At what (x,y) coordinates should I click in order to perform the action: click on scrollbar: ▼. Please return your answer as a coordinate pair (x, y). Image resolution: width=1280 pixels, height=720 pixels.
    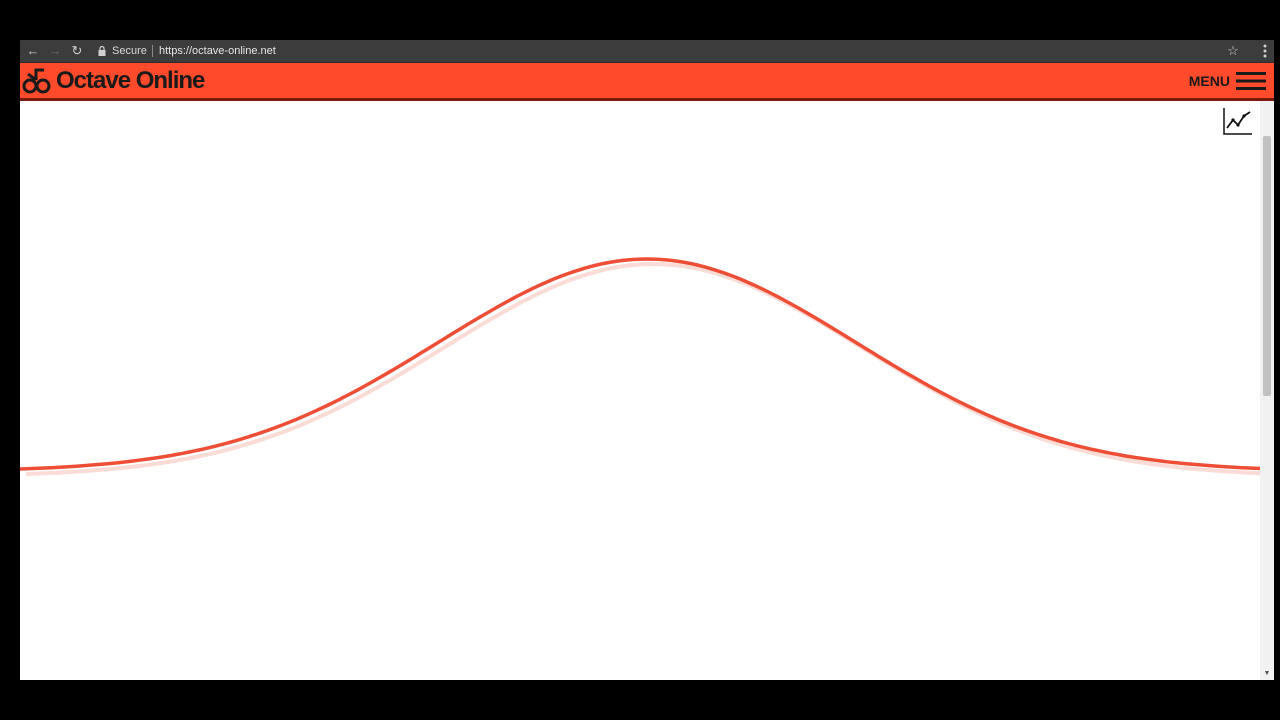
    Looking at the image, I should click on (1267, 390).